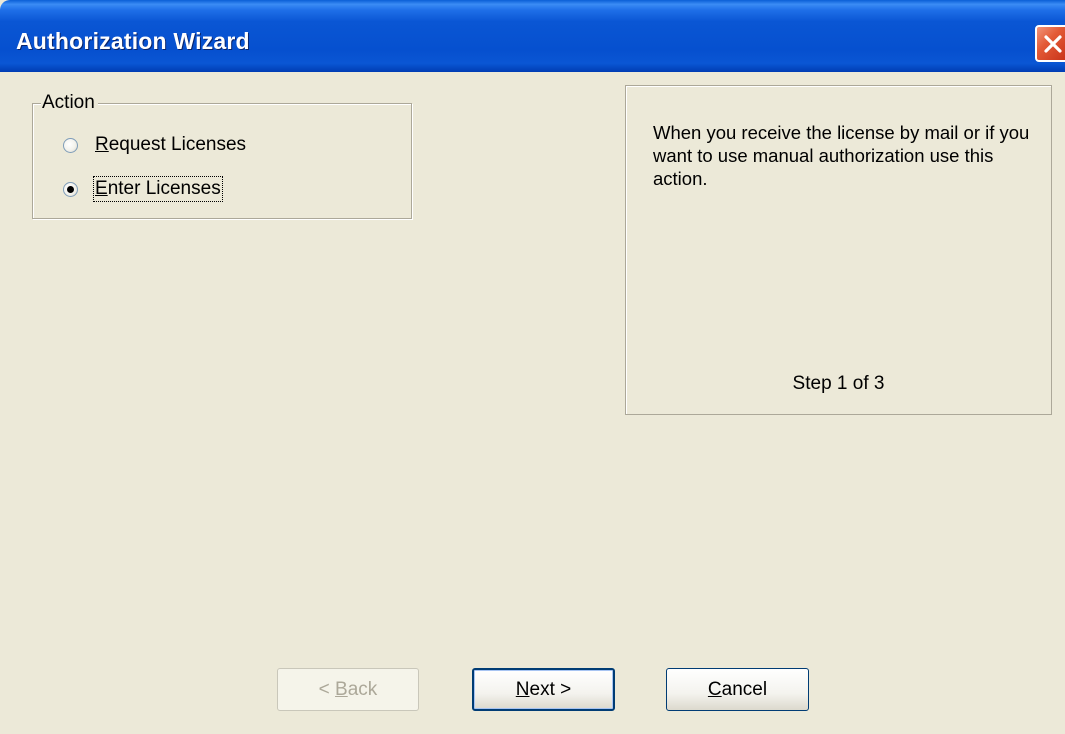  I want to click on next-button: Next >, so click(543, 689).